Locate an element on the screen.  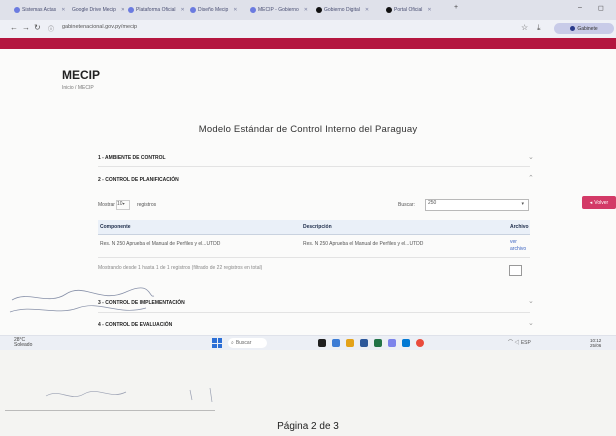
browser-tab: Plataforma Oficial ✕ is located at coordinates (157, 10).